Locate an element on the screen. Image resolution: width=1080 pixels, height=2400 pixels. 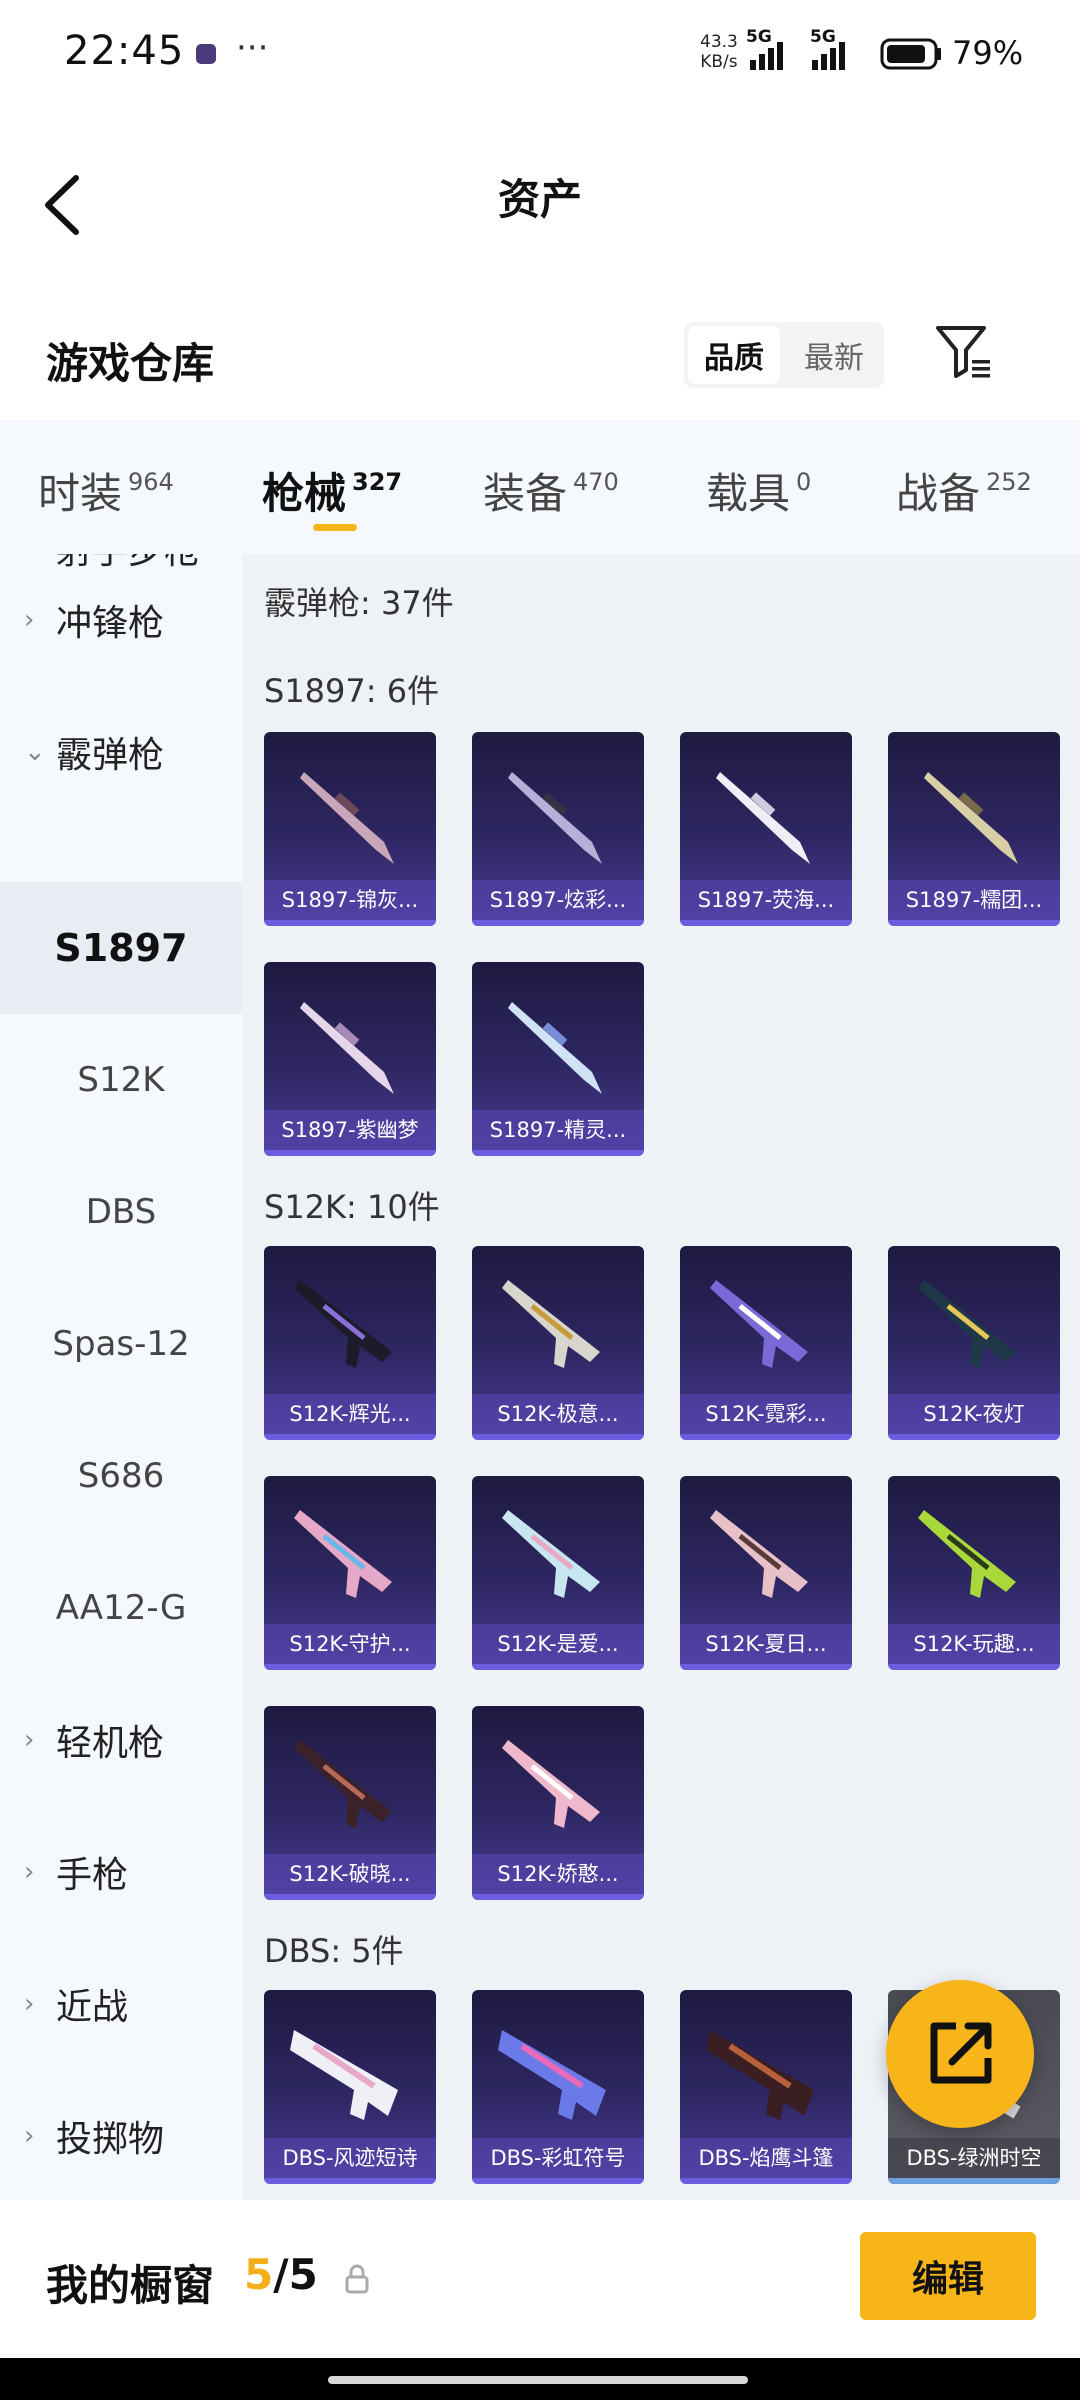
sidebar-item-spas12: Spas-12 is located at coordinates (121, 1344).